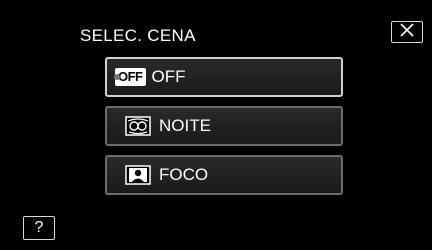  What do you see at coordinates (138, 126) in the screenshot?
I see `night-scene-icon` at bounding box center [138, 126].